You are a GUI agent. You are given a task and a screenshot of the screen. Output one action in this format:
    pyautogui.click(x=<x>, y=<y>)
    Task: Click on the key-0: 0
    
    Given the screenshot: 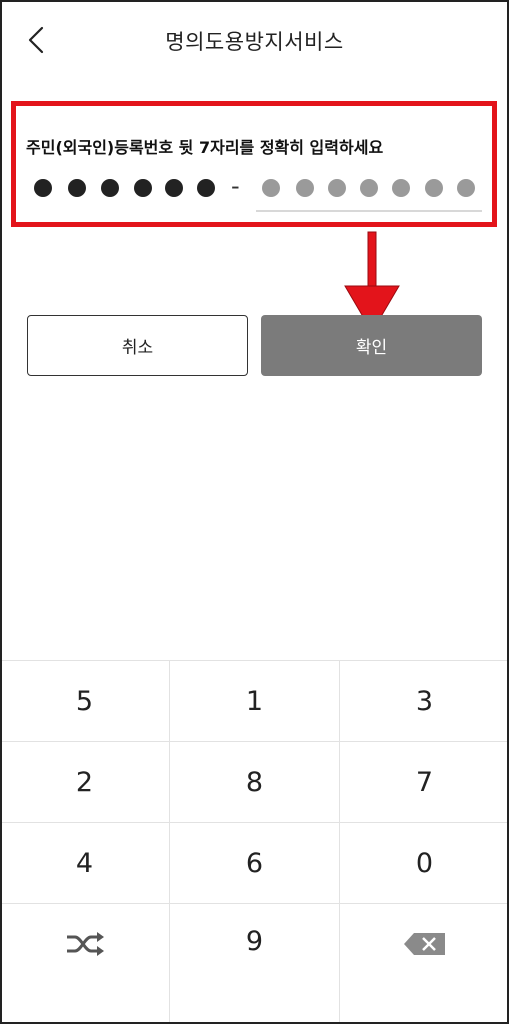 What is the action you would take?
    pyautogui.click(x=424, y=863)
    